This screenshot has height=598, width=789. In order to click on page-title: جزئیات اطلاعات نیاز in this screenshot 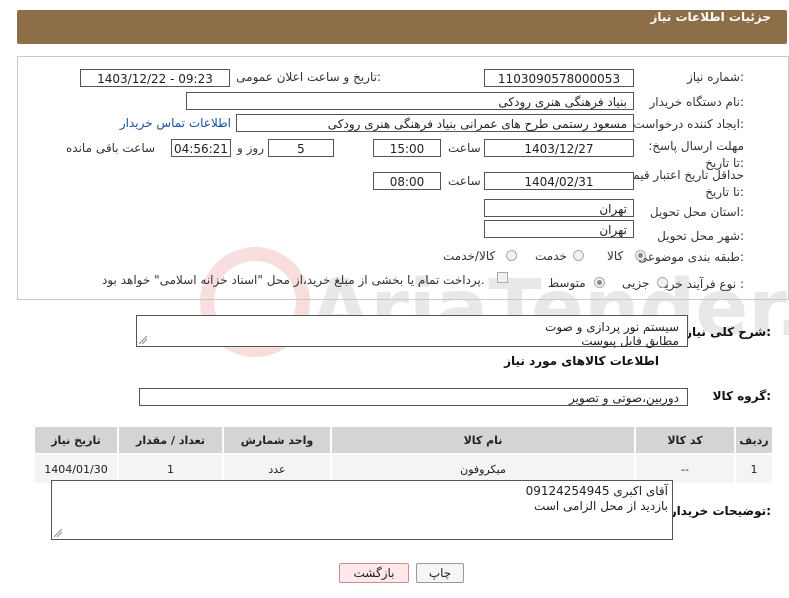, I will do `click(710, 17)`.